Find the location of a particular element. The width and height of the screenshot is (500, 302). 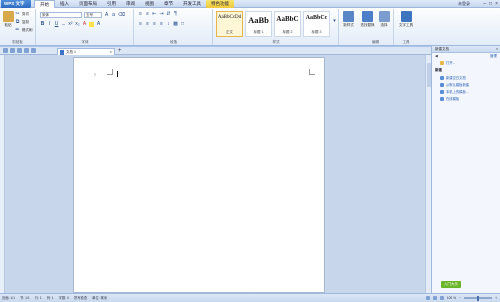

clear-format-icon: ⌫ is located at coordinates (121, 15).